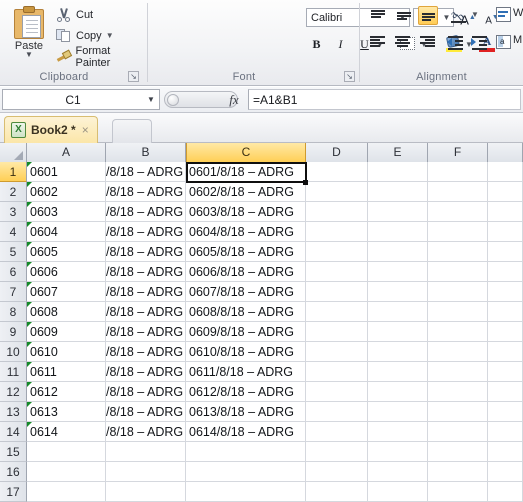  Describe the element at coordinates (398, 352) in the screenshot. I see `cell-E10` at that location.